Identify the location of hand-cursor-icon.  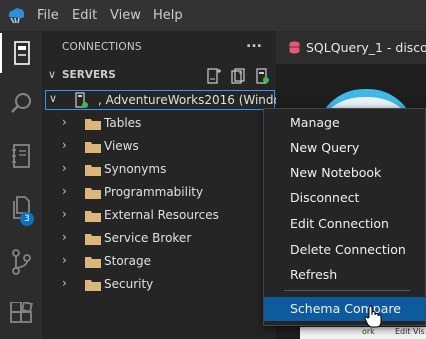
(373, 316).